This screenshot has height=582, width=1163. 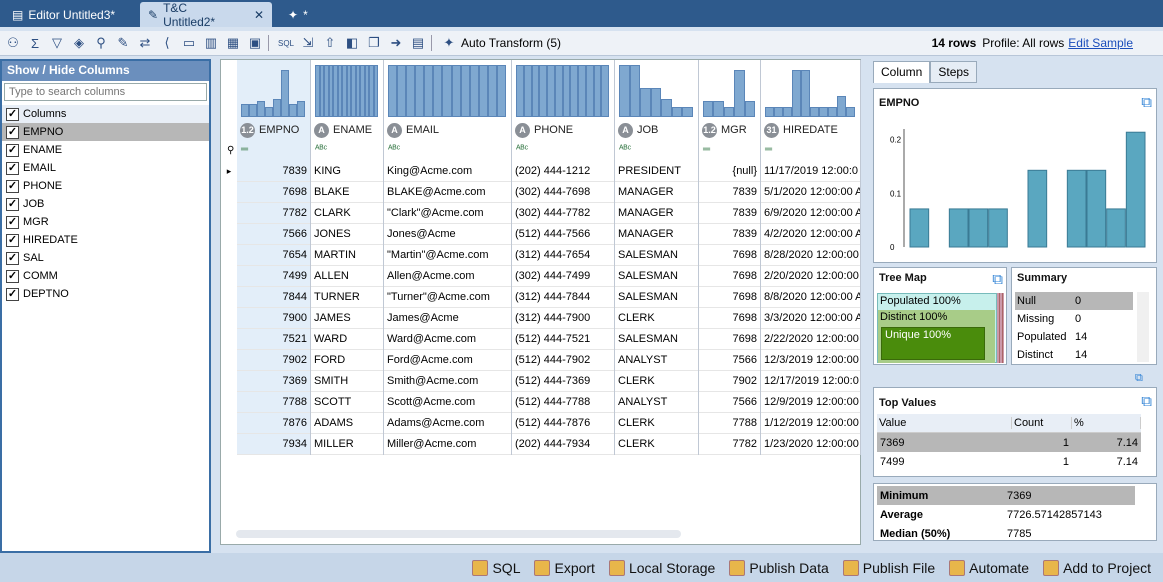 I want to click on table-icon: ▤, so click(x=418, y=43).